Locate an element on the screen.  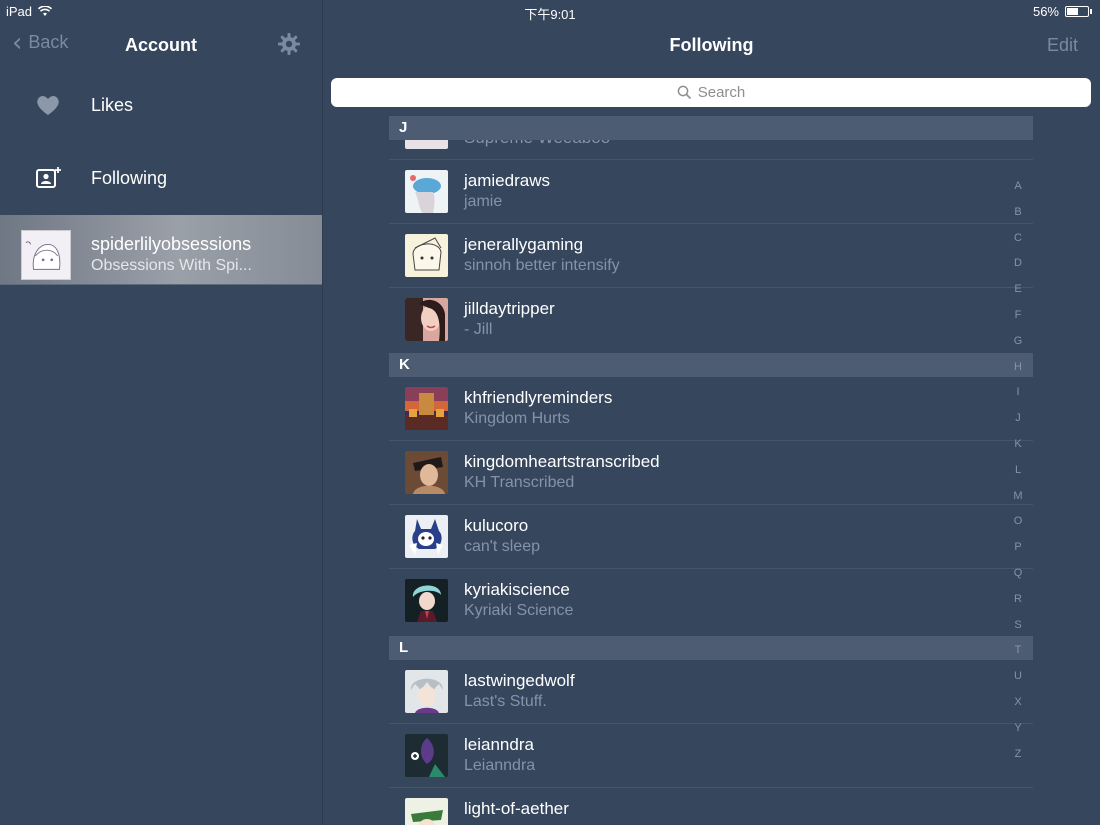
sidebar-item-label: Likes is located at coordinates (112, 104).